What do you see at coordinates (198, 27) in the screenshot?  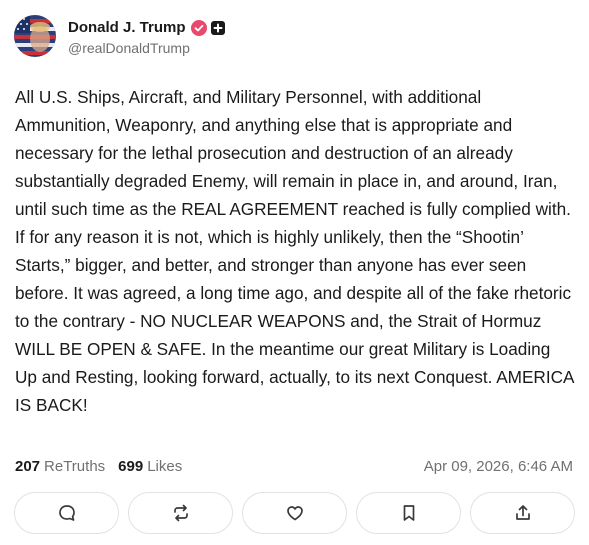 I see `verified-badge-icon` at bounding box center [198, 27].